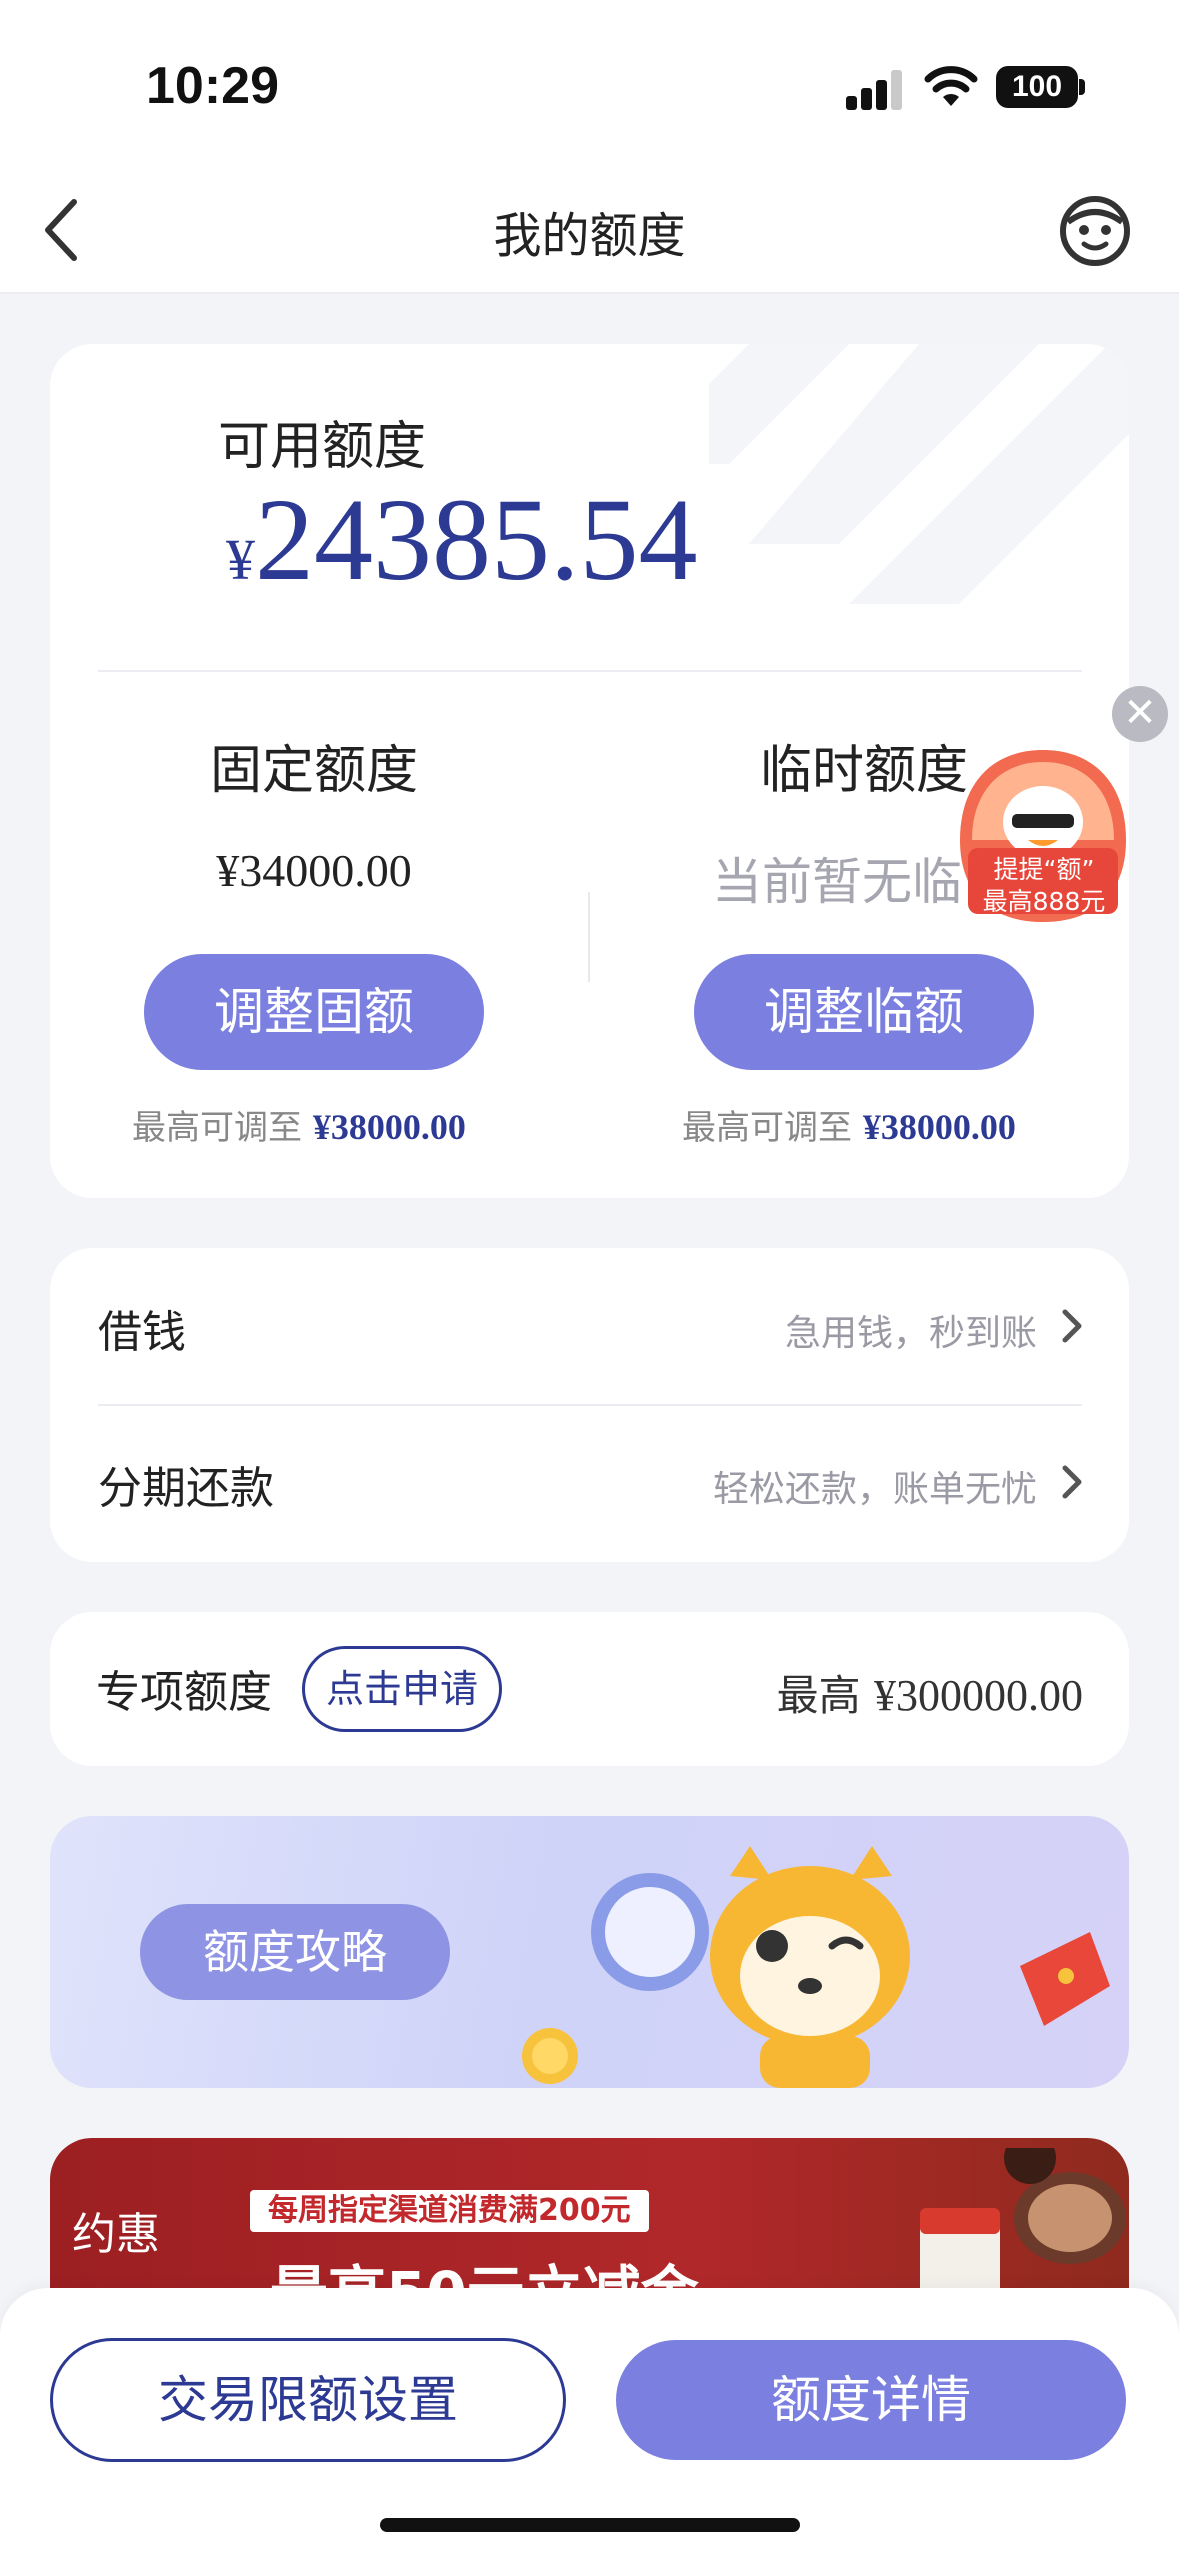  Describe the element at coordinates (1095, 231) in the screenshot. I see `customer-service-icon` at that location.